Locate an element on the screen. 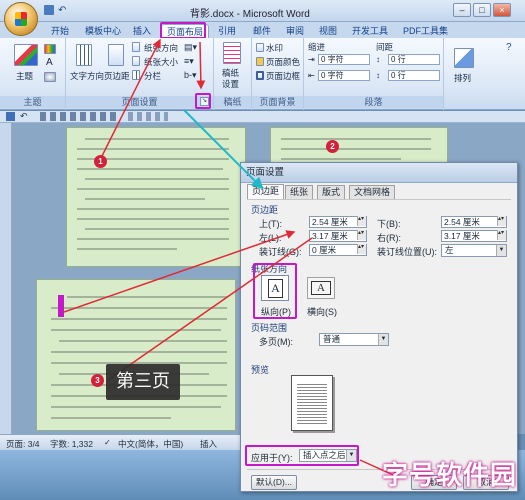  office-button is located at coordinates (21, 19).